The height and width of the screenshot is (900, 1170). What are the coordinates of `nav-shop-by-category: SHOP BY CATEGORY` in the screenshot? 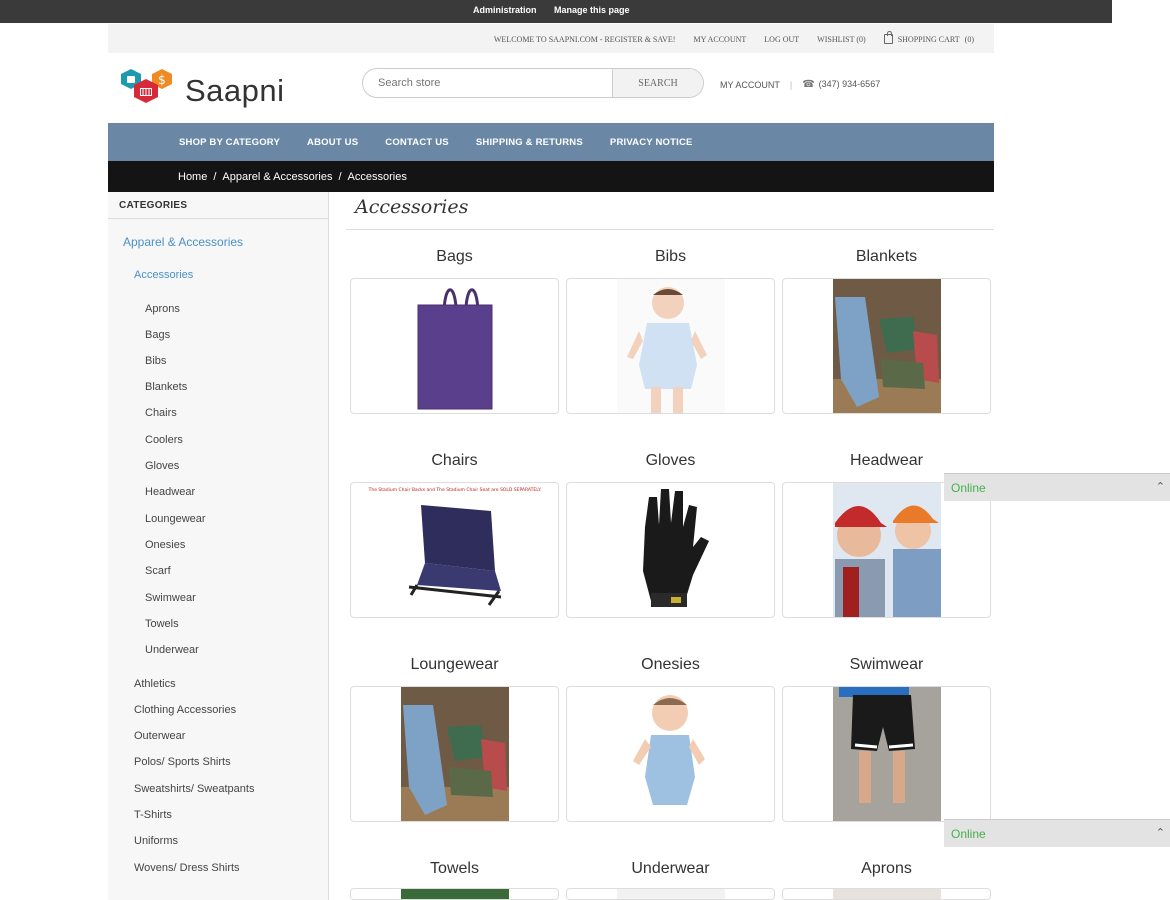 It's located at (229, 142).